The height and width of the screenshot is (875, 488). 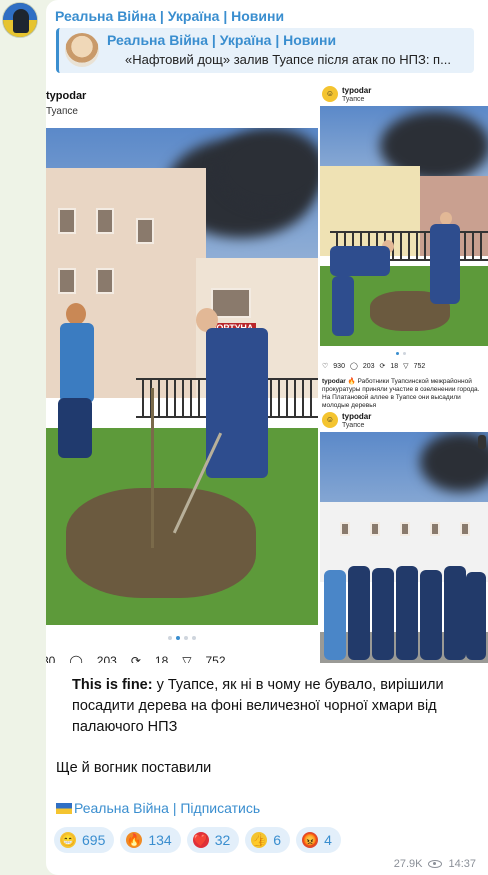 I want to click on smoke-cloud, so click(x=267, y=168).